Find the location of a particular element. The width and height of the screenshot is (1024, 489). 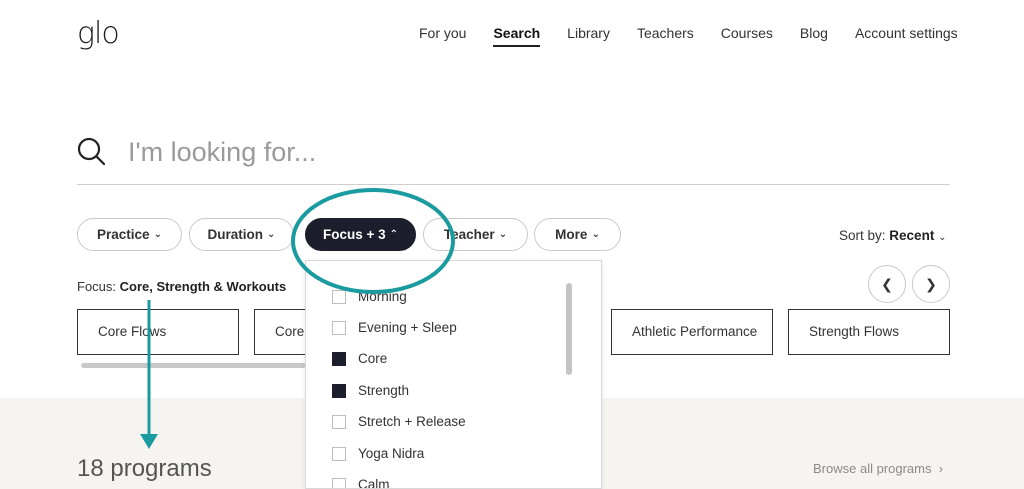

focus-option-yoga-nidra: Yoga Nidra is located at coordinates (378, 453).